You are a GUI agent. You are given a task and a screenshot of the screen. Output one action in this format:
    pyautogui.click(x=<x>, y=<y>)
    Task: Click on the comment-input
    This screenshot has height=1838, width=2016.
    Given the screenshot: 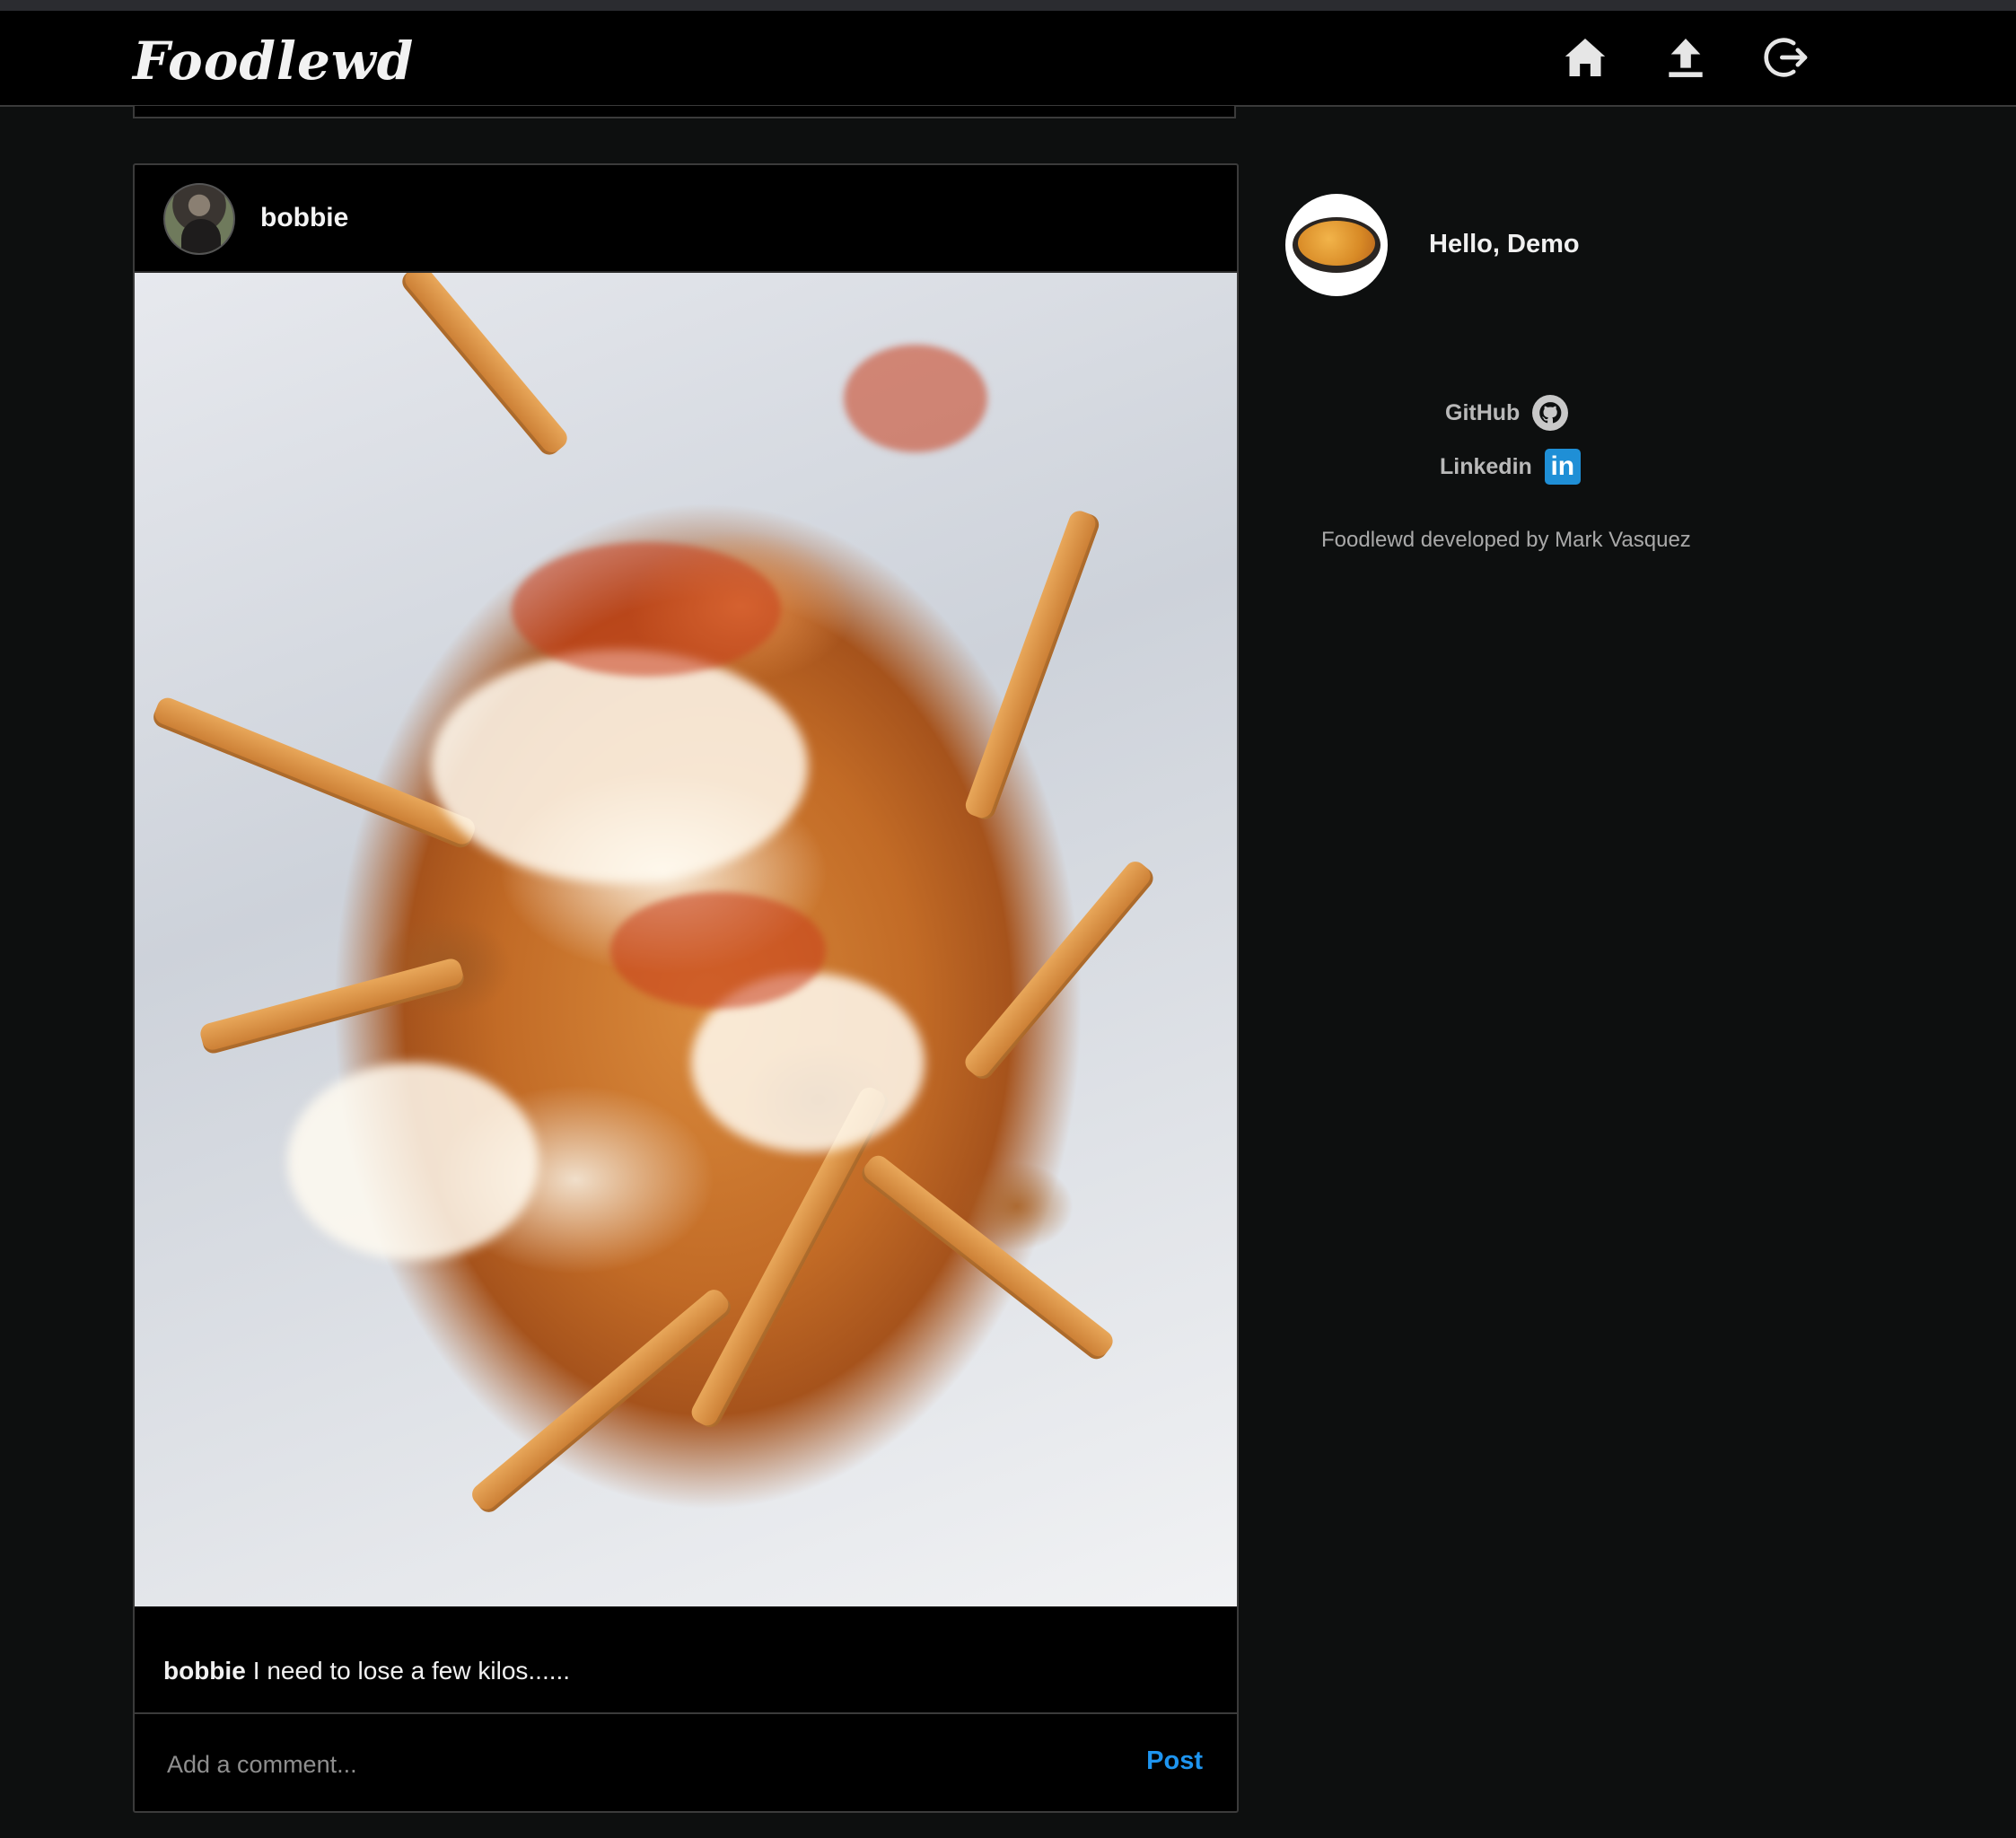 What is the action you would take?
    pyautogui.click(x=615, y=1764)
    